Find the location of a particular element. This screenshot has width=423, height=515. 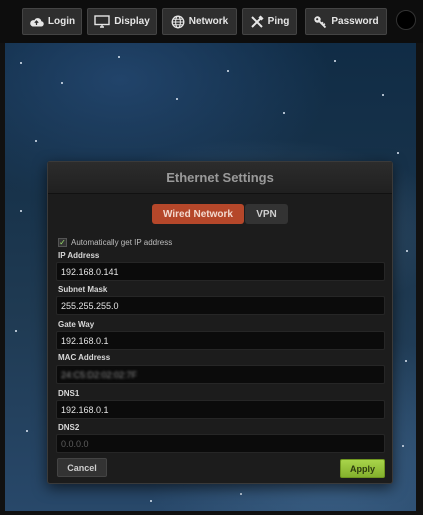

dns1-value: 192.168.0.1 is located at coordinates (85, 409).